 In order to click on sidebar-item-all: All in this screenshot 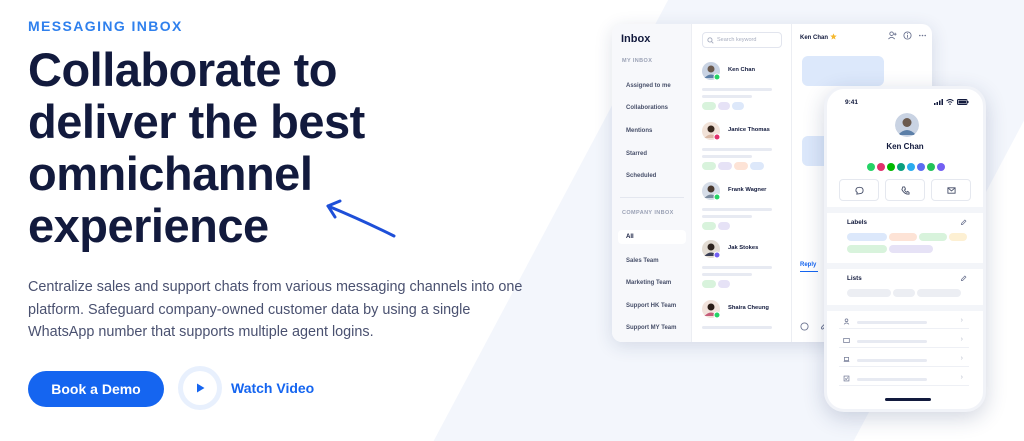, I will do `click(652, 237)`.